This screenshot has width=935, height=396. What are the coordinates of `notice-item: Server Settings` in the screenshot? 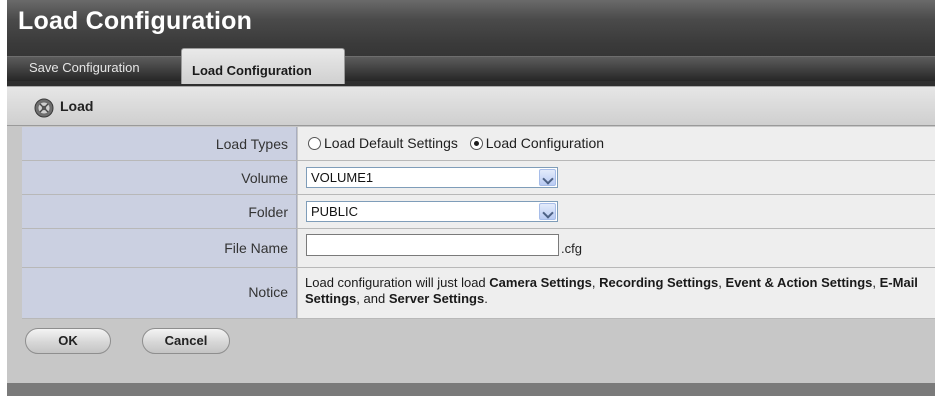 It's located at (436, 298).